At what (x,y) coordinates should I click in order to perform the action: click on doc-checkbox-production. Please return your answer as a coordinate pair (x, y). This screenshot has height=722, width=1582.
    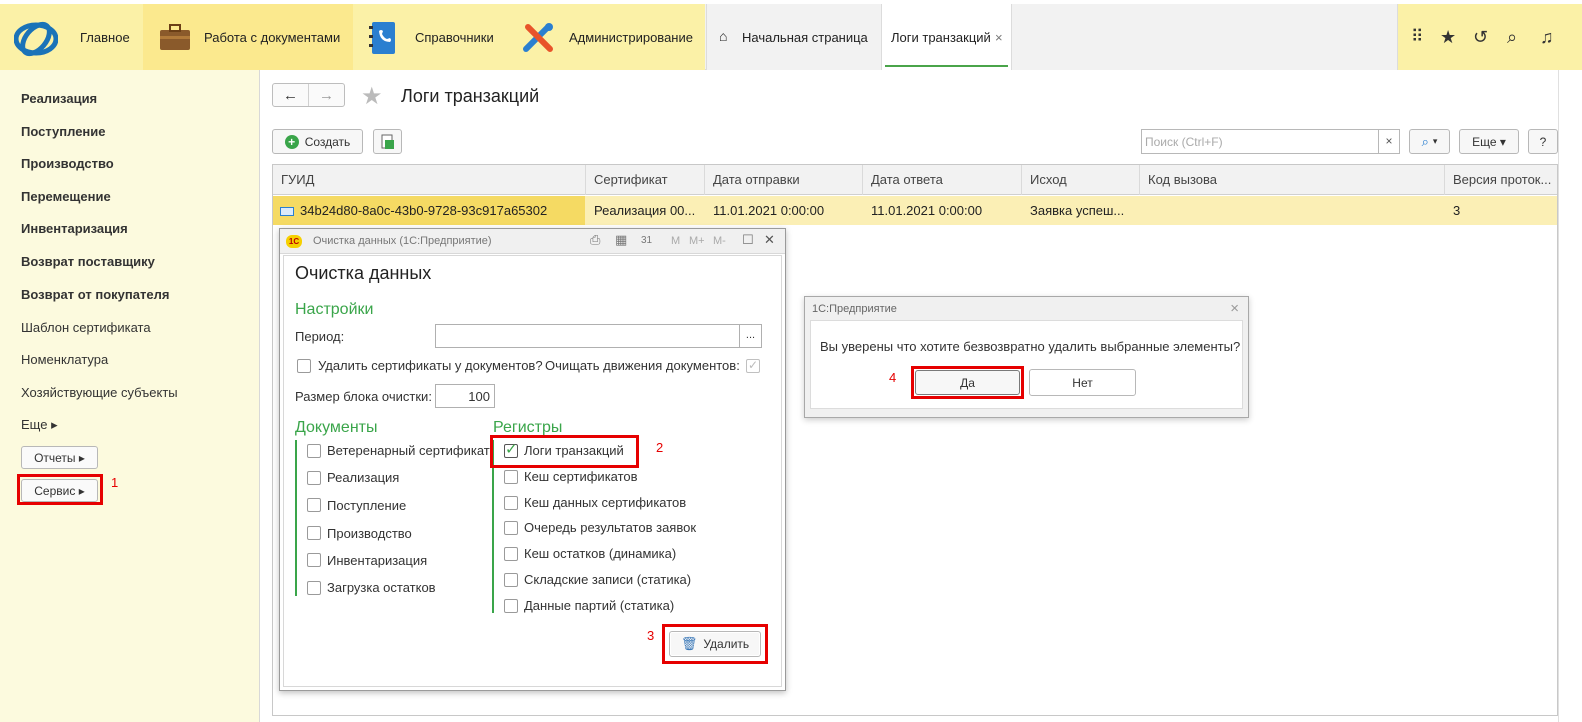
    Looking at the image, I should click on (314, 533).